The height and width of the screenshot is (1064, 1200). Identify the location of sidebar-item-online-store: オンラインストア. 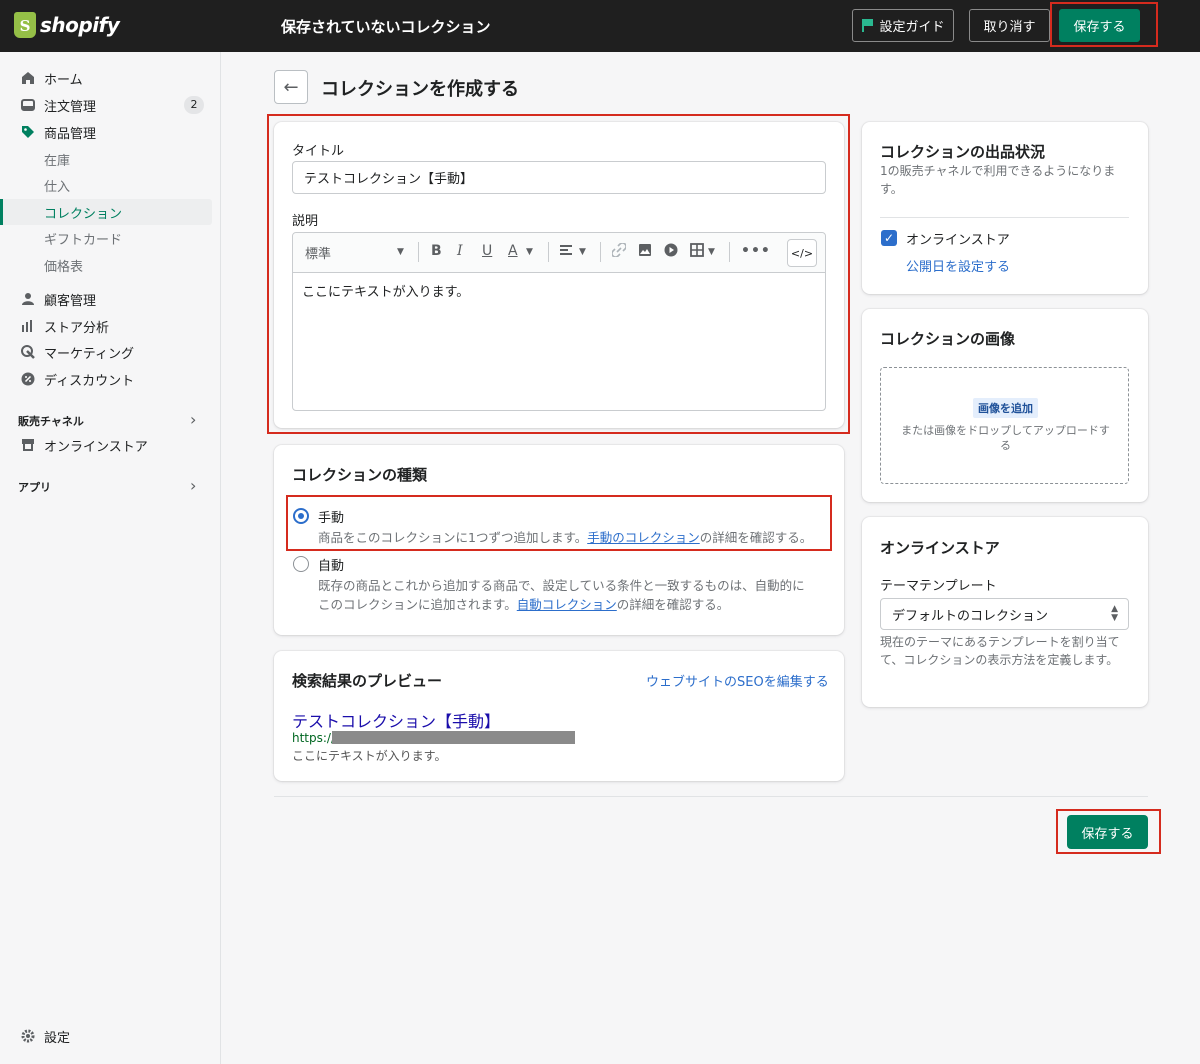
(106, 445).